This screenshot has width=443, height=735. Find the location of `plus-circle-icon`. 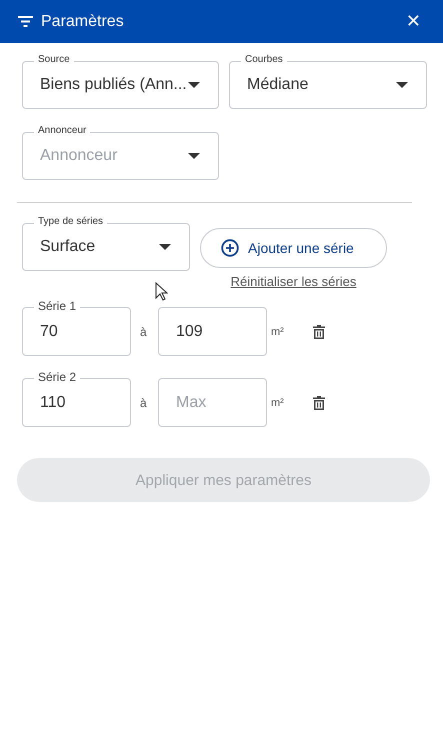

plus-circle-icon is located at coordinates (230, 248).